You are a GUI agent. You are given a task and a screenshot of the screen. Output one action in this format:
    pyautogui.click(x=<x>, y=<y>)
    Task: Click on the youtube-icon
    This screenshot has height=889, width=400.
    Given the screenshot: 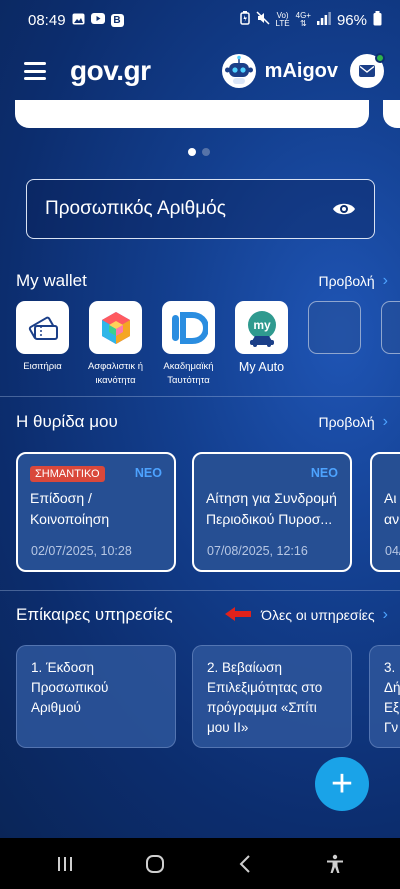 What is the action you would take?
    pyautogui.click(x=97, y=20)
    